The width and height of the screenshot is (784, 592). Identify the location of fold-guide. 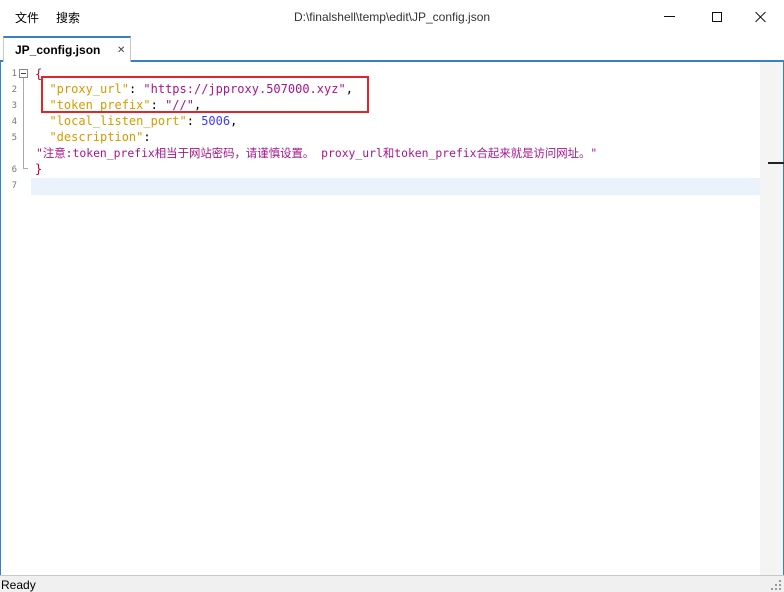
(23, 123).